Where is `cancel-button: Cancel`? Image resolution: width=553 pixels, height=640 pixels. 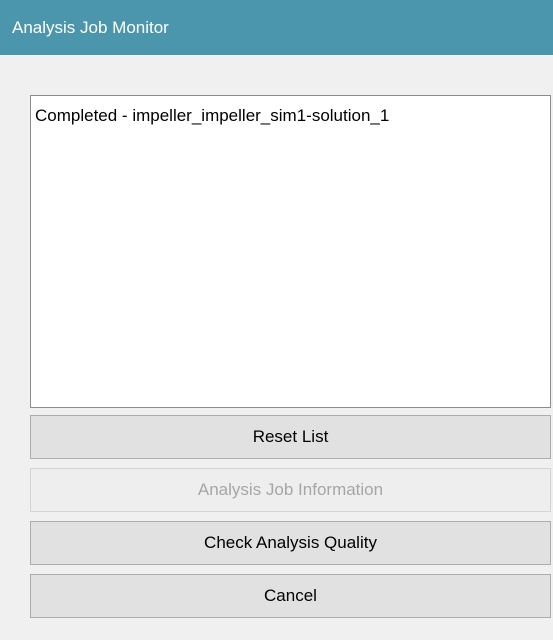
cancel-button: Cancel is located at coordinates (290, 596).